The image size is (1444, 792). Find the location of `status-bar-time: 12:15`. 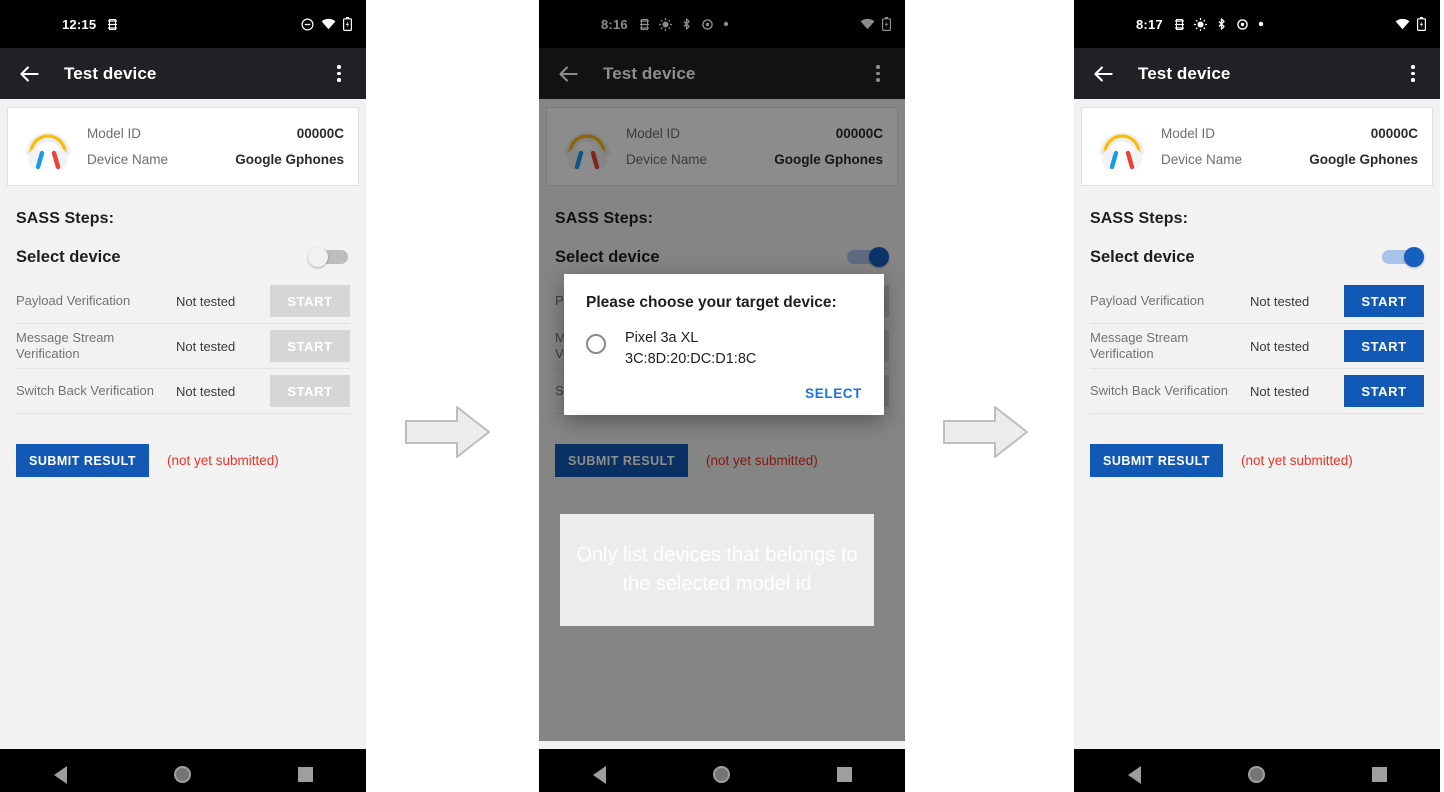

status-bar-time: 12:15 is located at coordinates (79, 24).